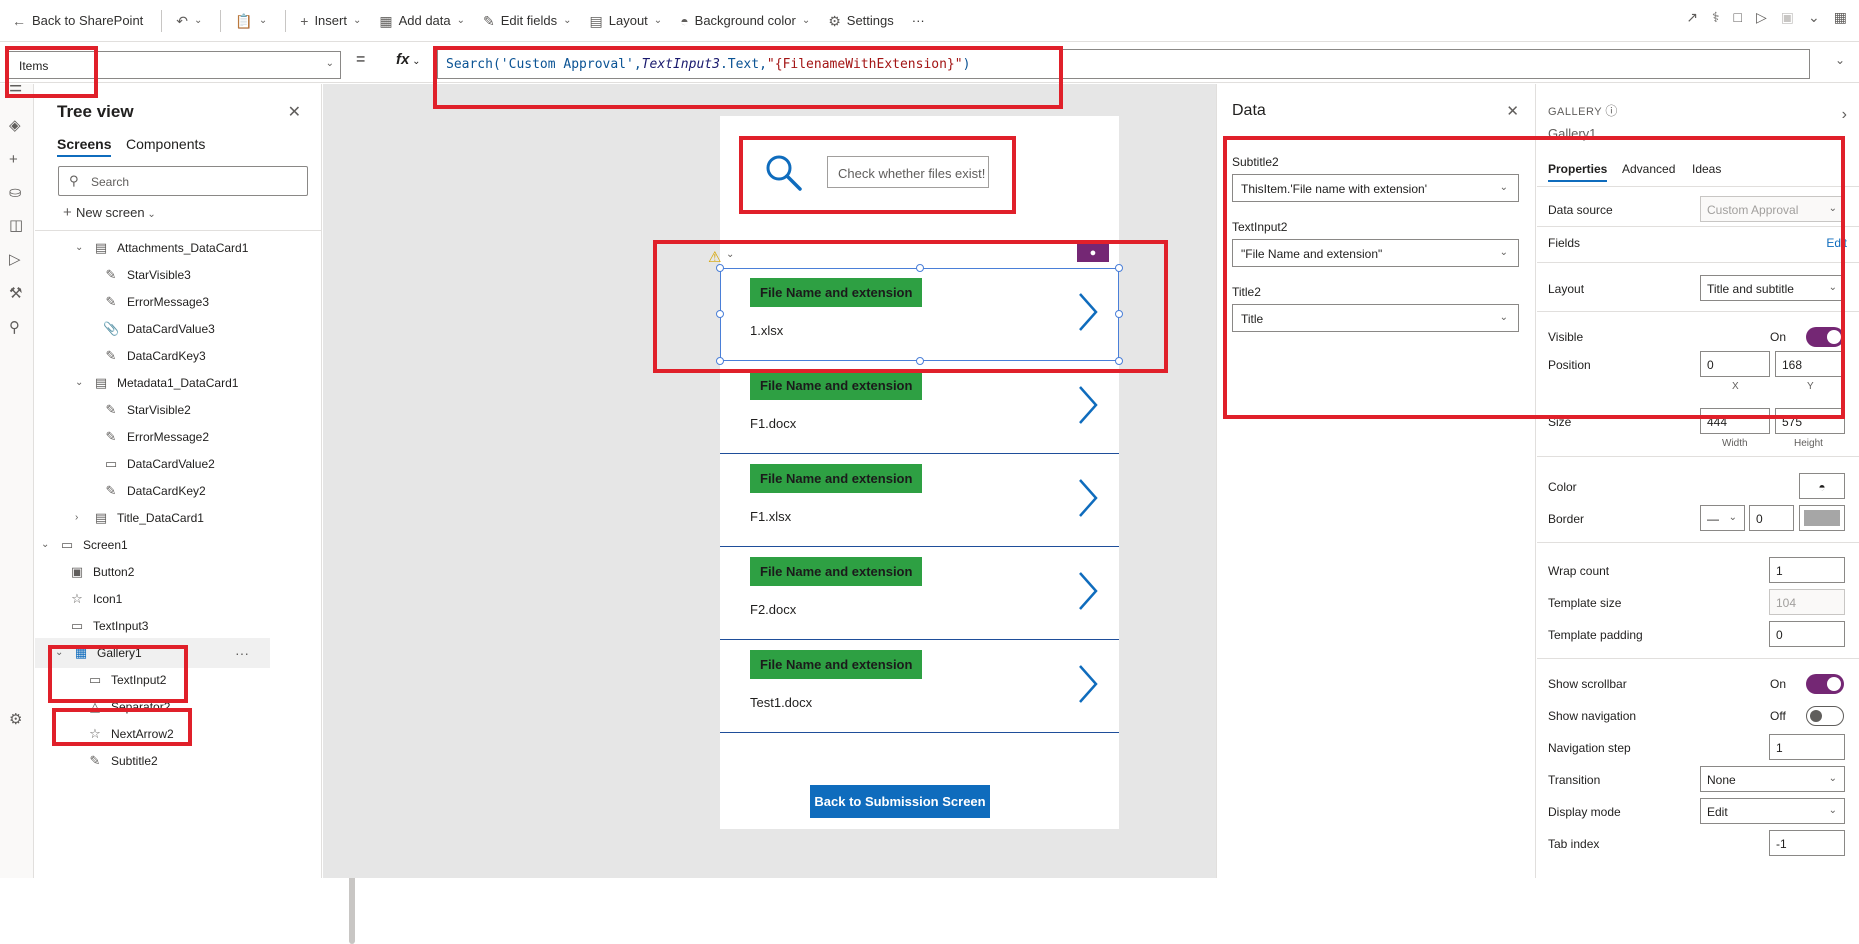  I want to click on add-data-button: ▦ Add data ⌄, so click(422, 20).